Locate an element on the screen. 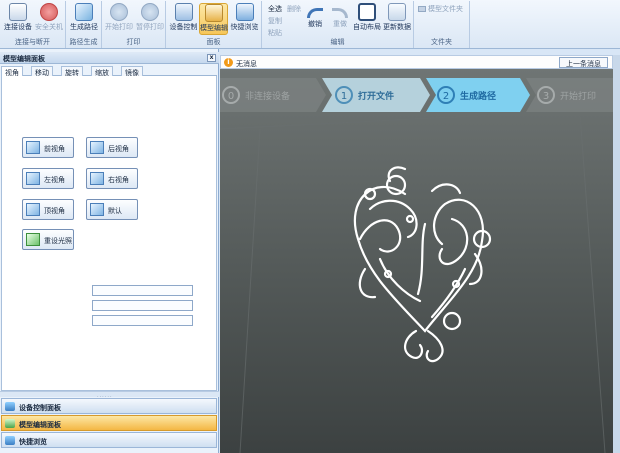 This screenshot has width=620, height=453. ribbon-group-panel: 设备控制 模型编辑 快捷浏览 面板 is located at coordinates (214, 24).